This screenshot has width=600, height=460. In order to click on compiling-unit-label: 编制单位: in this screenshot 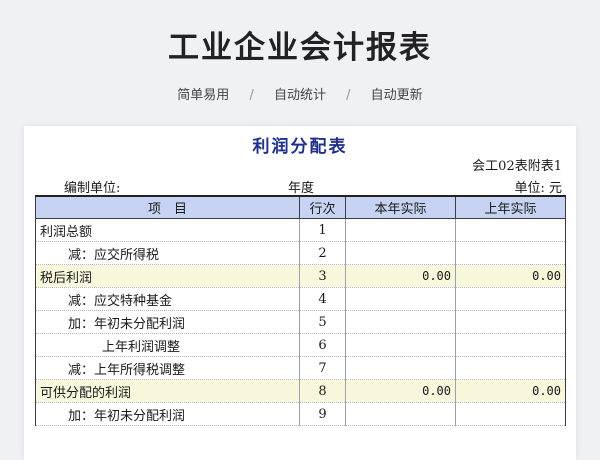, I will do `click(92, 188)`.